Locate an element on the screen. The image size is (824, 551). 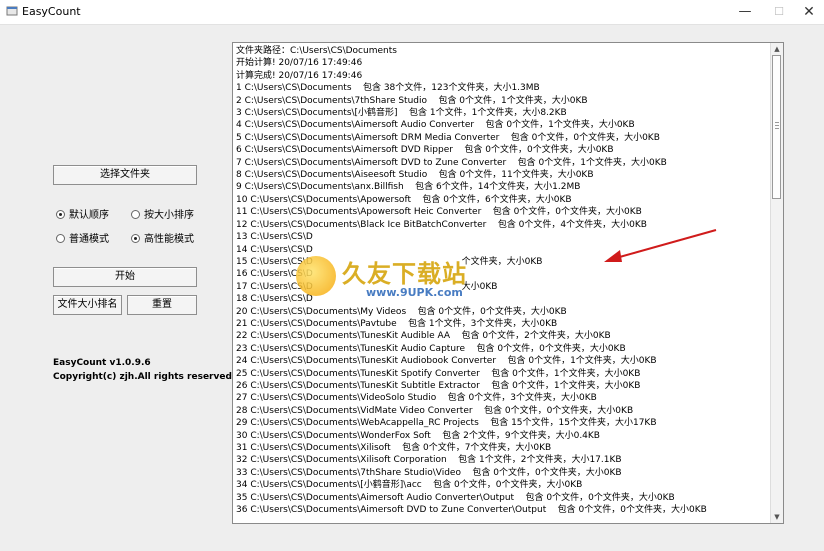
radio-normal-mode: 普通模式 is located at coordinates (82, 240).